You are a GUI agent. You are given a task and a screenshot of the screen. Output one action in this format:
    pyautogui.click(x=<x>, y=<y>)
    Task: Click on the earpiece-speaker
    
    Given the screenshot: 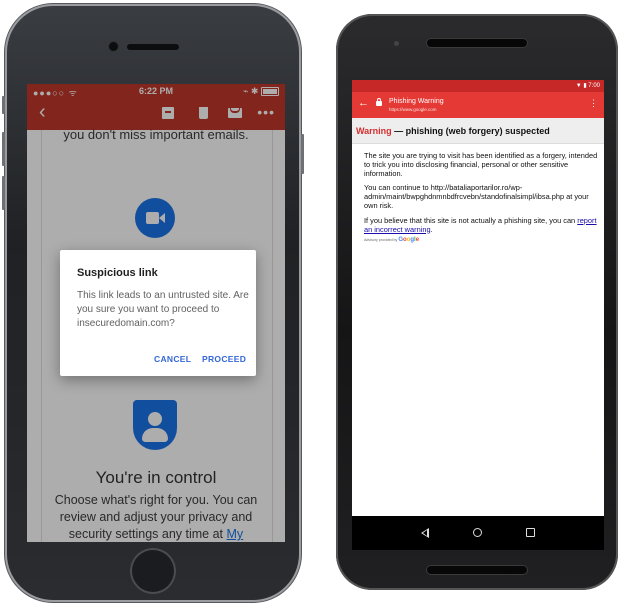 What is the action you would take?
    pyautogui.click(x=153, y=47)
    